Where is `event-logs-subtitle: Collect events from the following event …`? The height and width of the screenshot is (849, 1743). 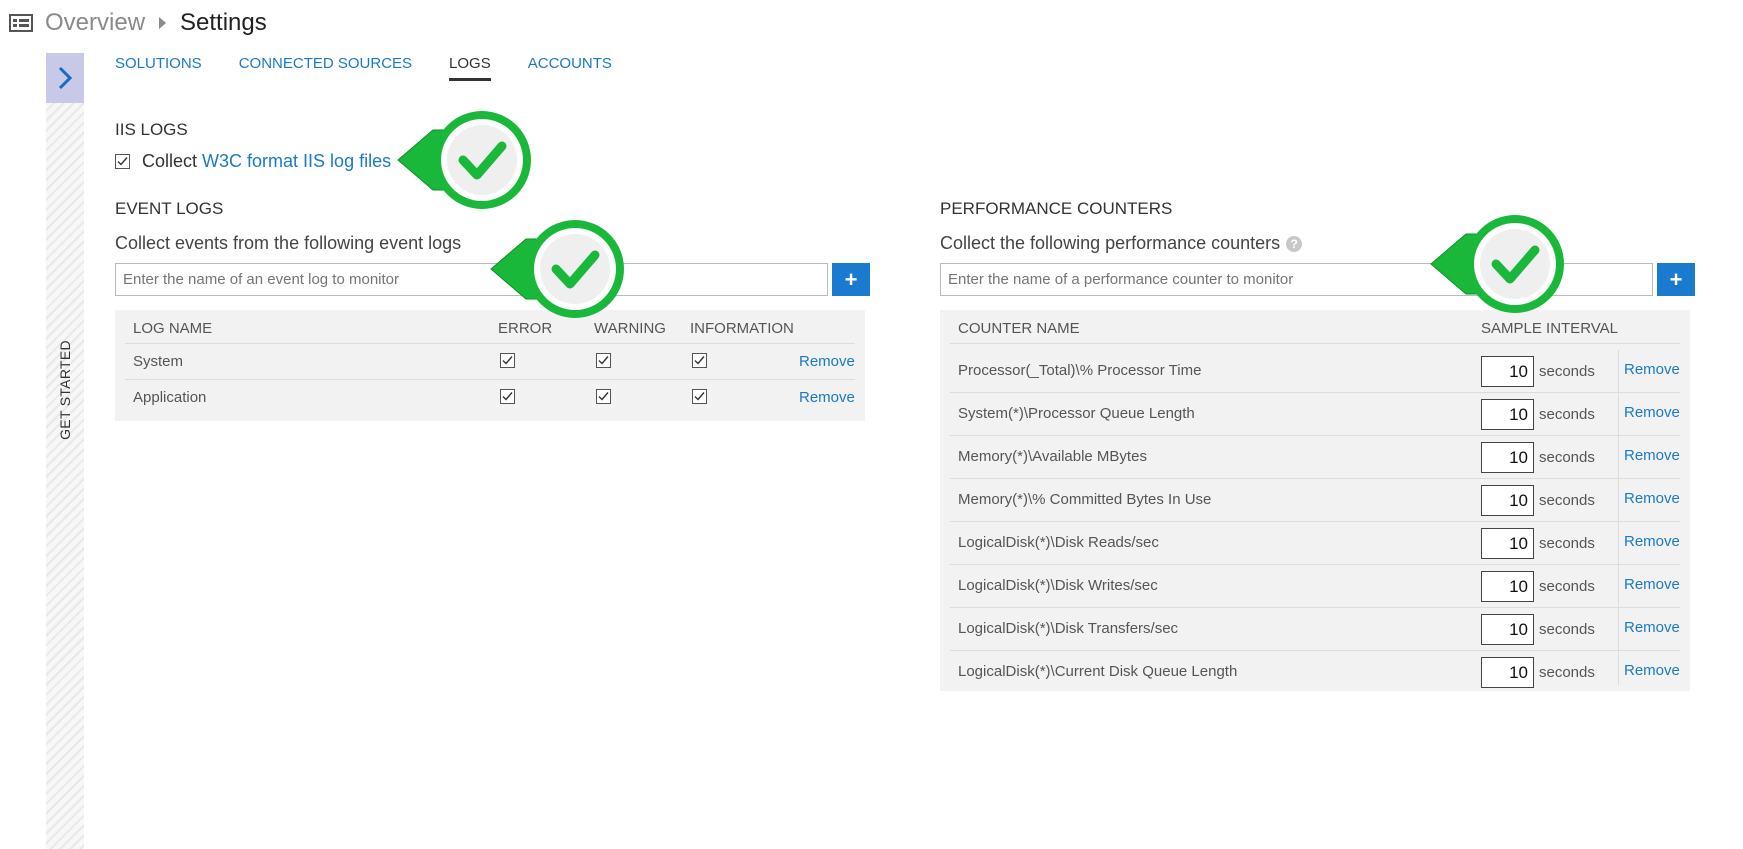
event-logs-subtitle: Collect events from the following event … is located at coordinates (288, 243).